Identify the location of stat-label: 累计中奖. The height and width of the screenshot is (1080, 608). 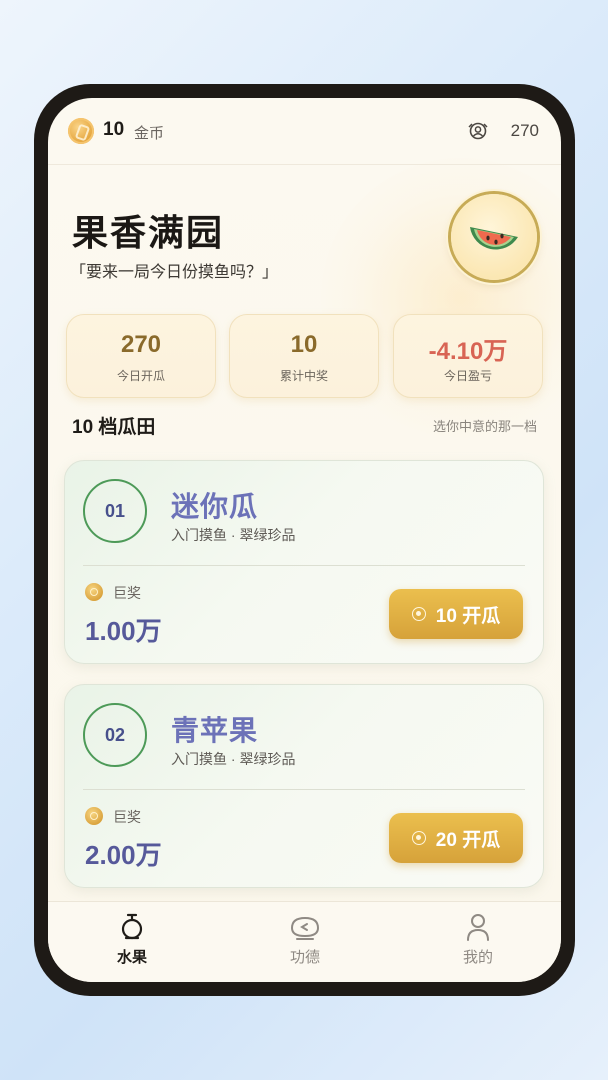
(303, 376).